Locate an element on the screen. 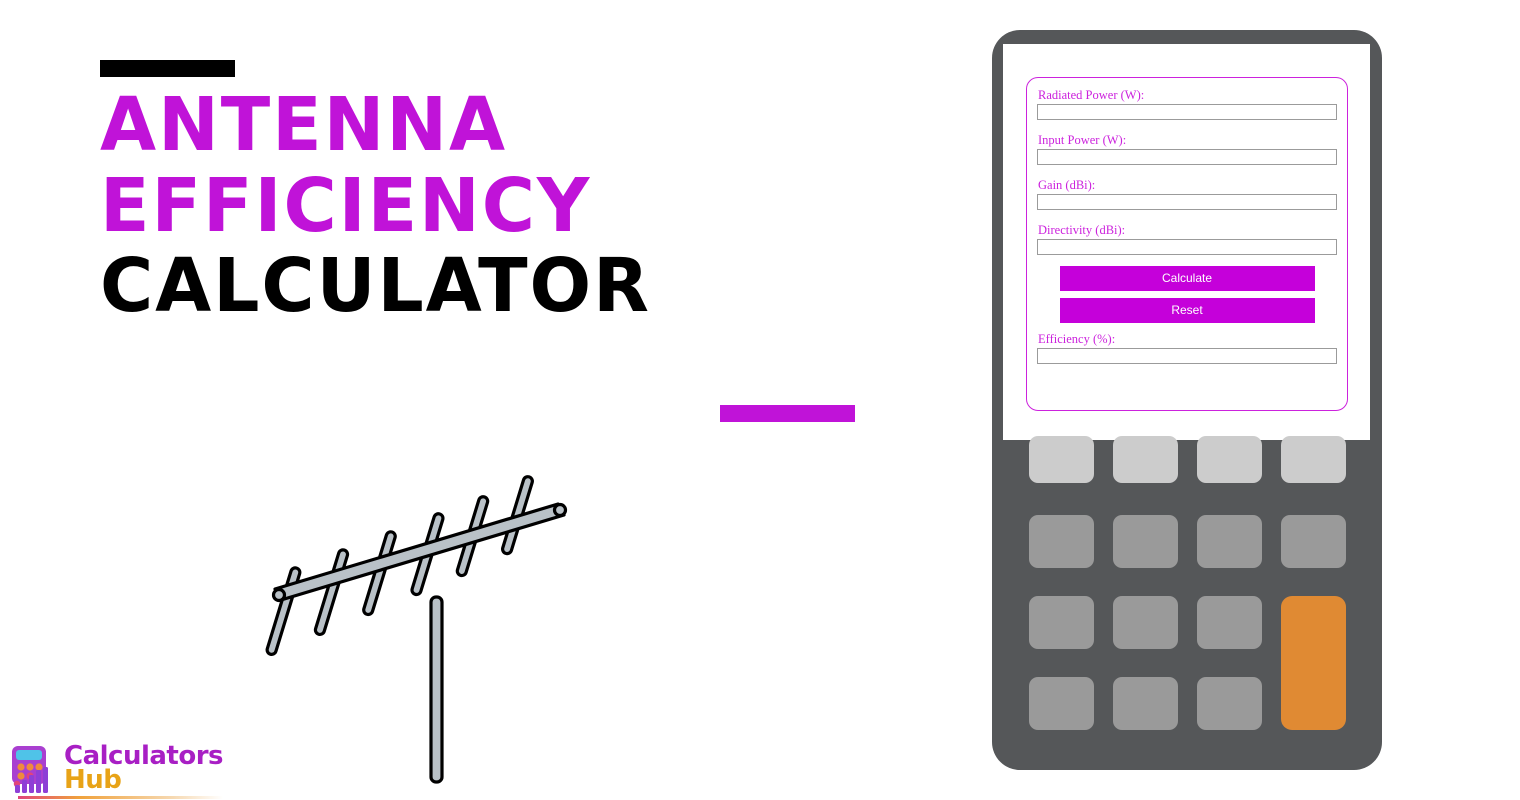 Image resolution: width=1520 pixels, height=800 pixels. keypad-key-r4c2 is located at coordinates (1145, 703).